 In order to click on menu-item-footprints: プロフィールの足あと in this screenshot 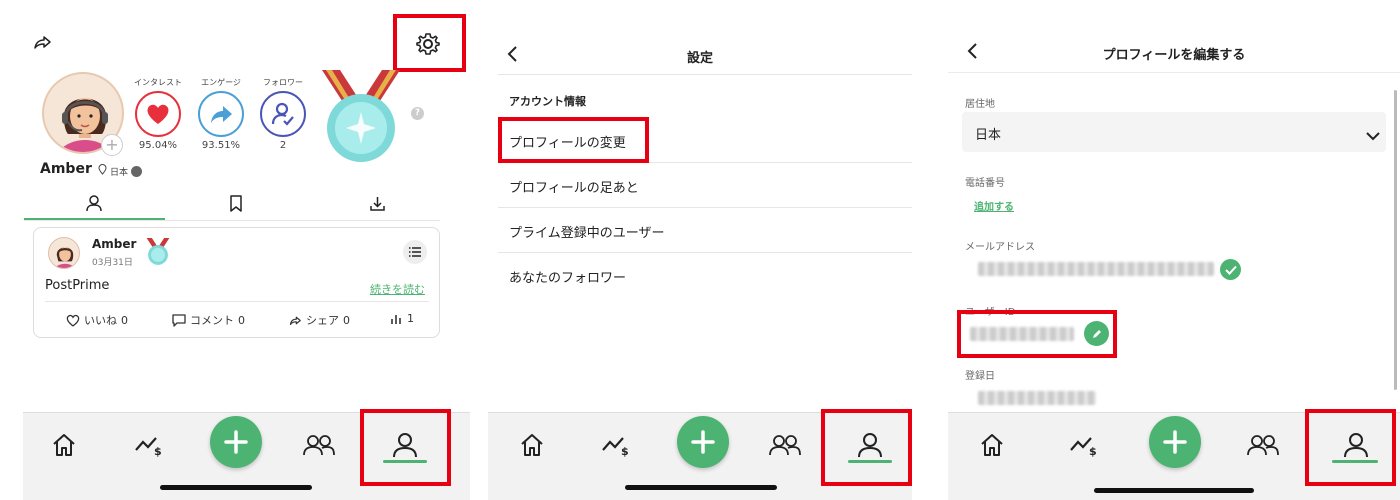, I will do `click(705, 185)`.